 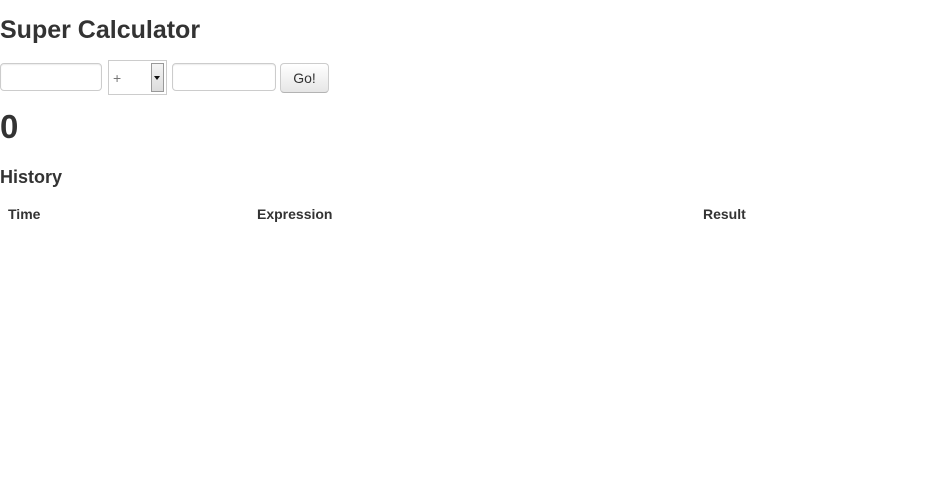 I want to click on page-title: Super Calculator, so click(x=100, y=30).